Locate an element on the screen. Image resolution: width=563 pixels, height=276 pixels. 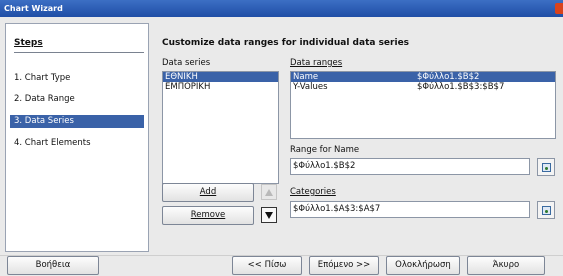
finish-button: Ολοκλήρωση is located at coordinates (423, 265).